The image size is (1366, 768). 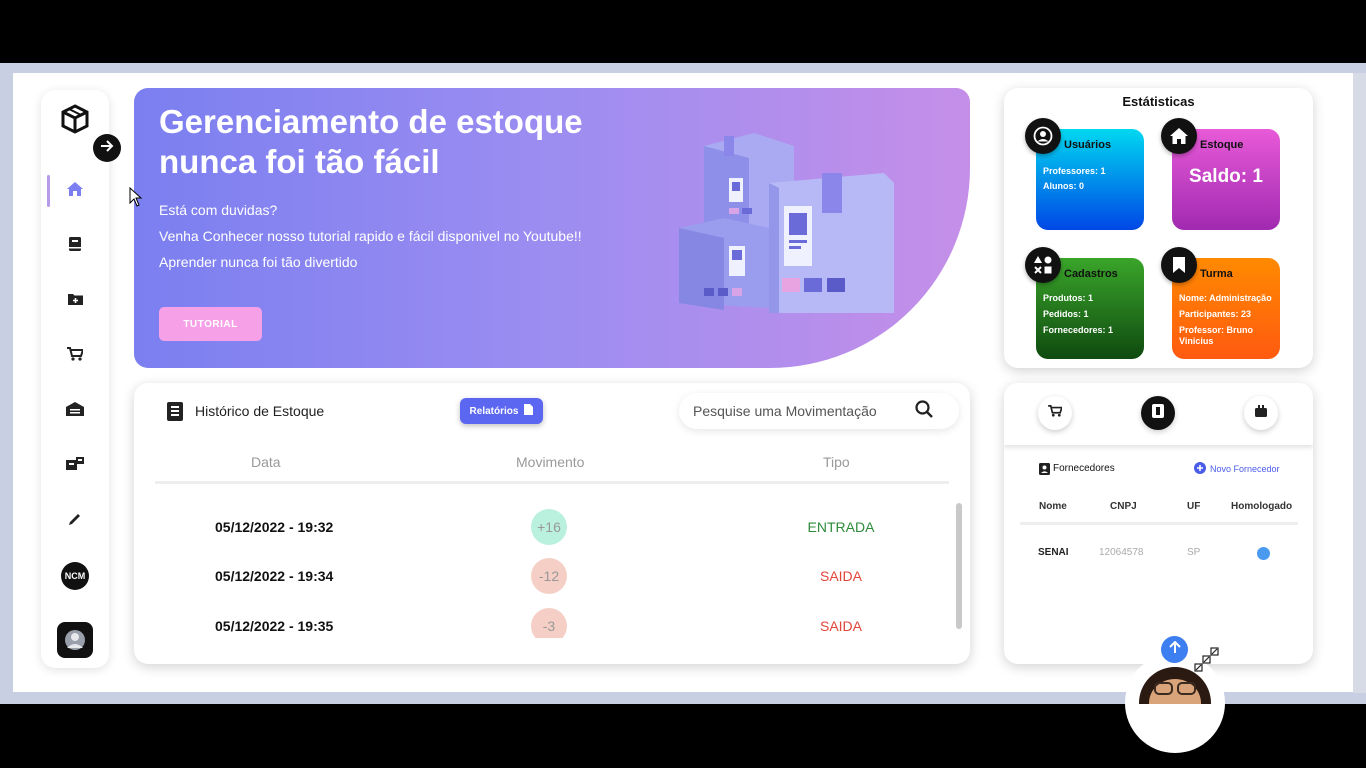 What do you see at coordinates (274, 527) in the screenshot?
I see `row-date: 05/12/2022 - 19:32` at bounding box center [274, 527].